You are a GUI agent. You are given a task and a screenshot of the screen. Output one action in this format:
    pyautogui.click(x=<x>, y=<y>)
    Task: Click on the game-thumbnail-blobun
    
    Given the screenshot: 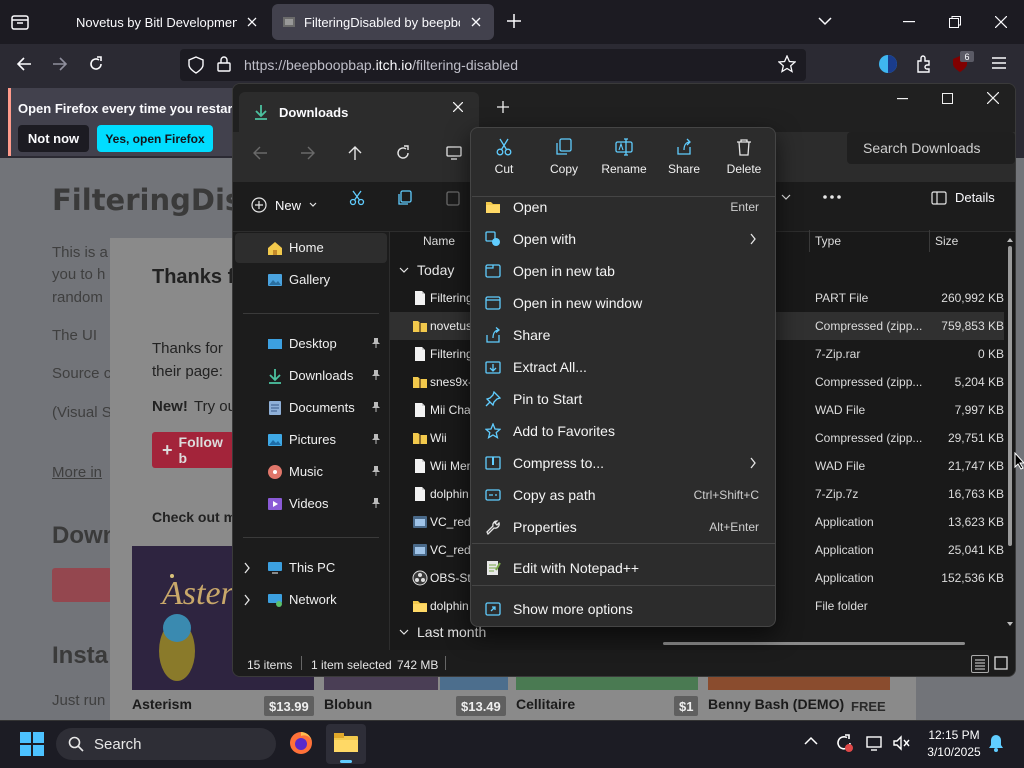 What is the action you would take?
    pyautogui.click(x=381, y=683)
    